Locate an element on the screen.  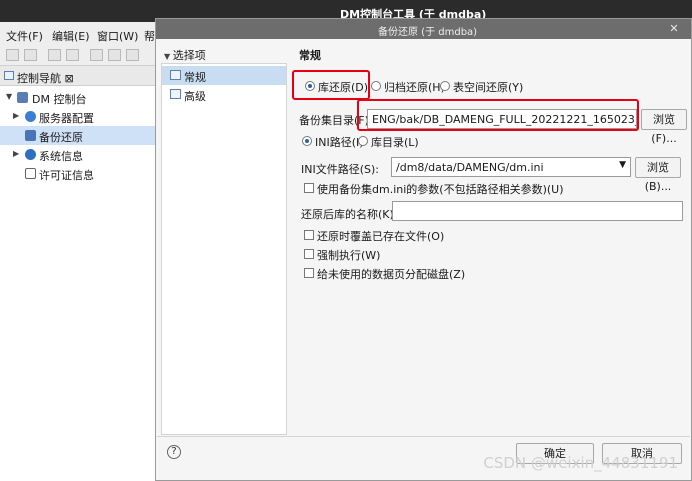
ini-file-select: /dm8/data/DAMENG/dm.ini ▼ is located at coordinates (511, 167).